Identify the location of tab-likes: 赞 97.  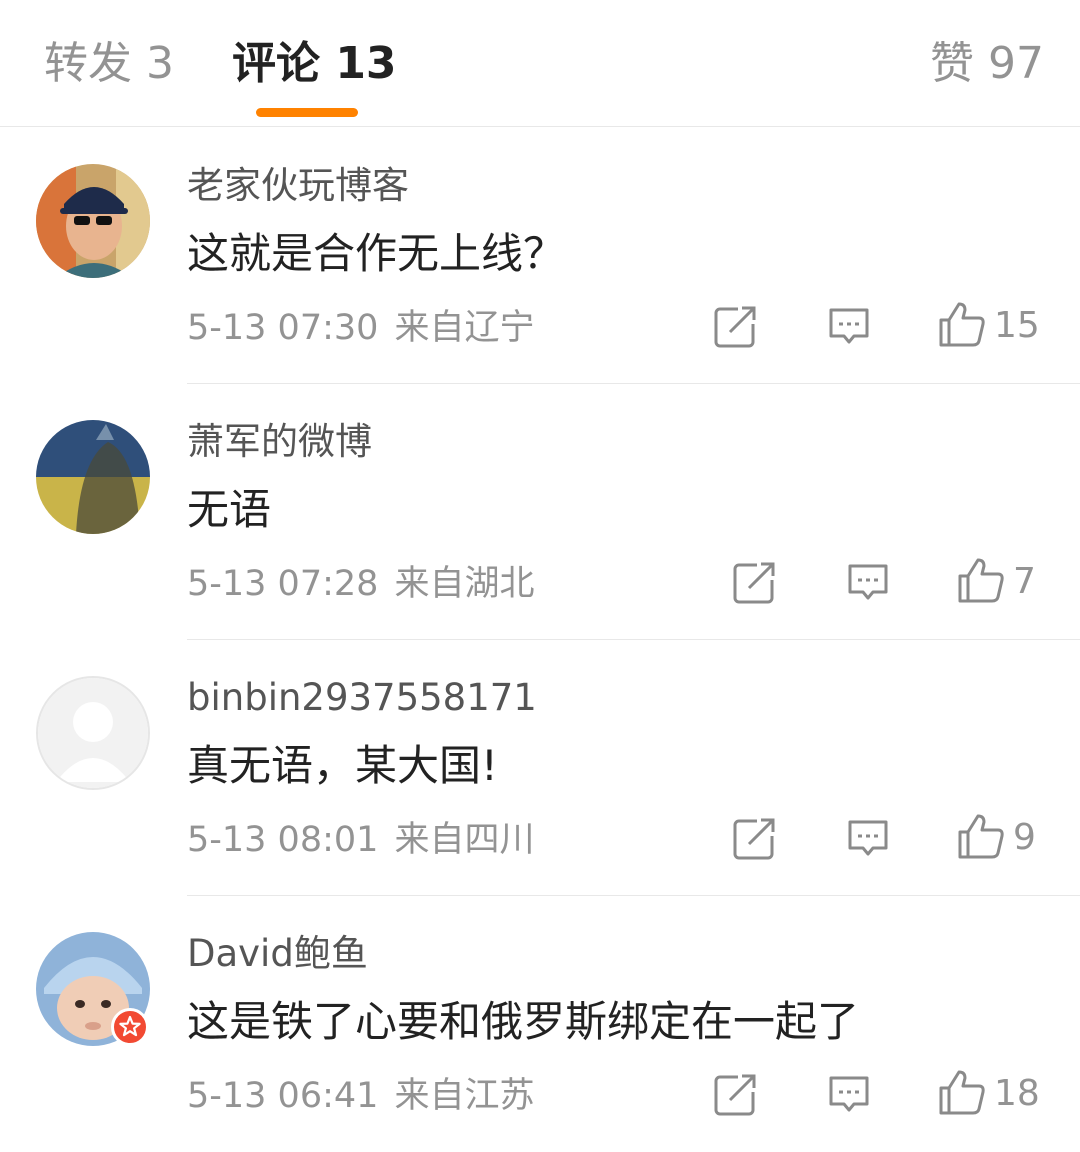
(987, 64).